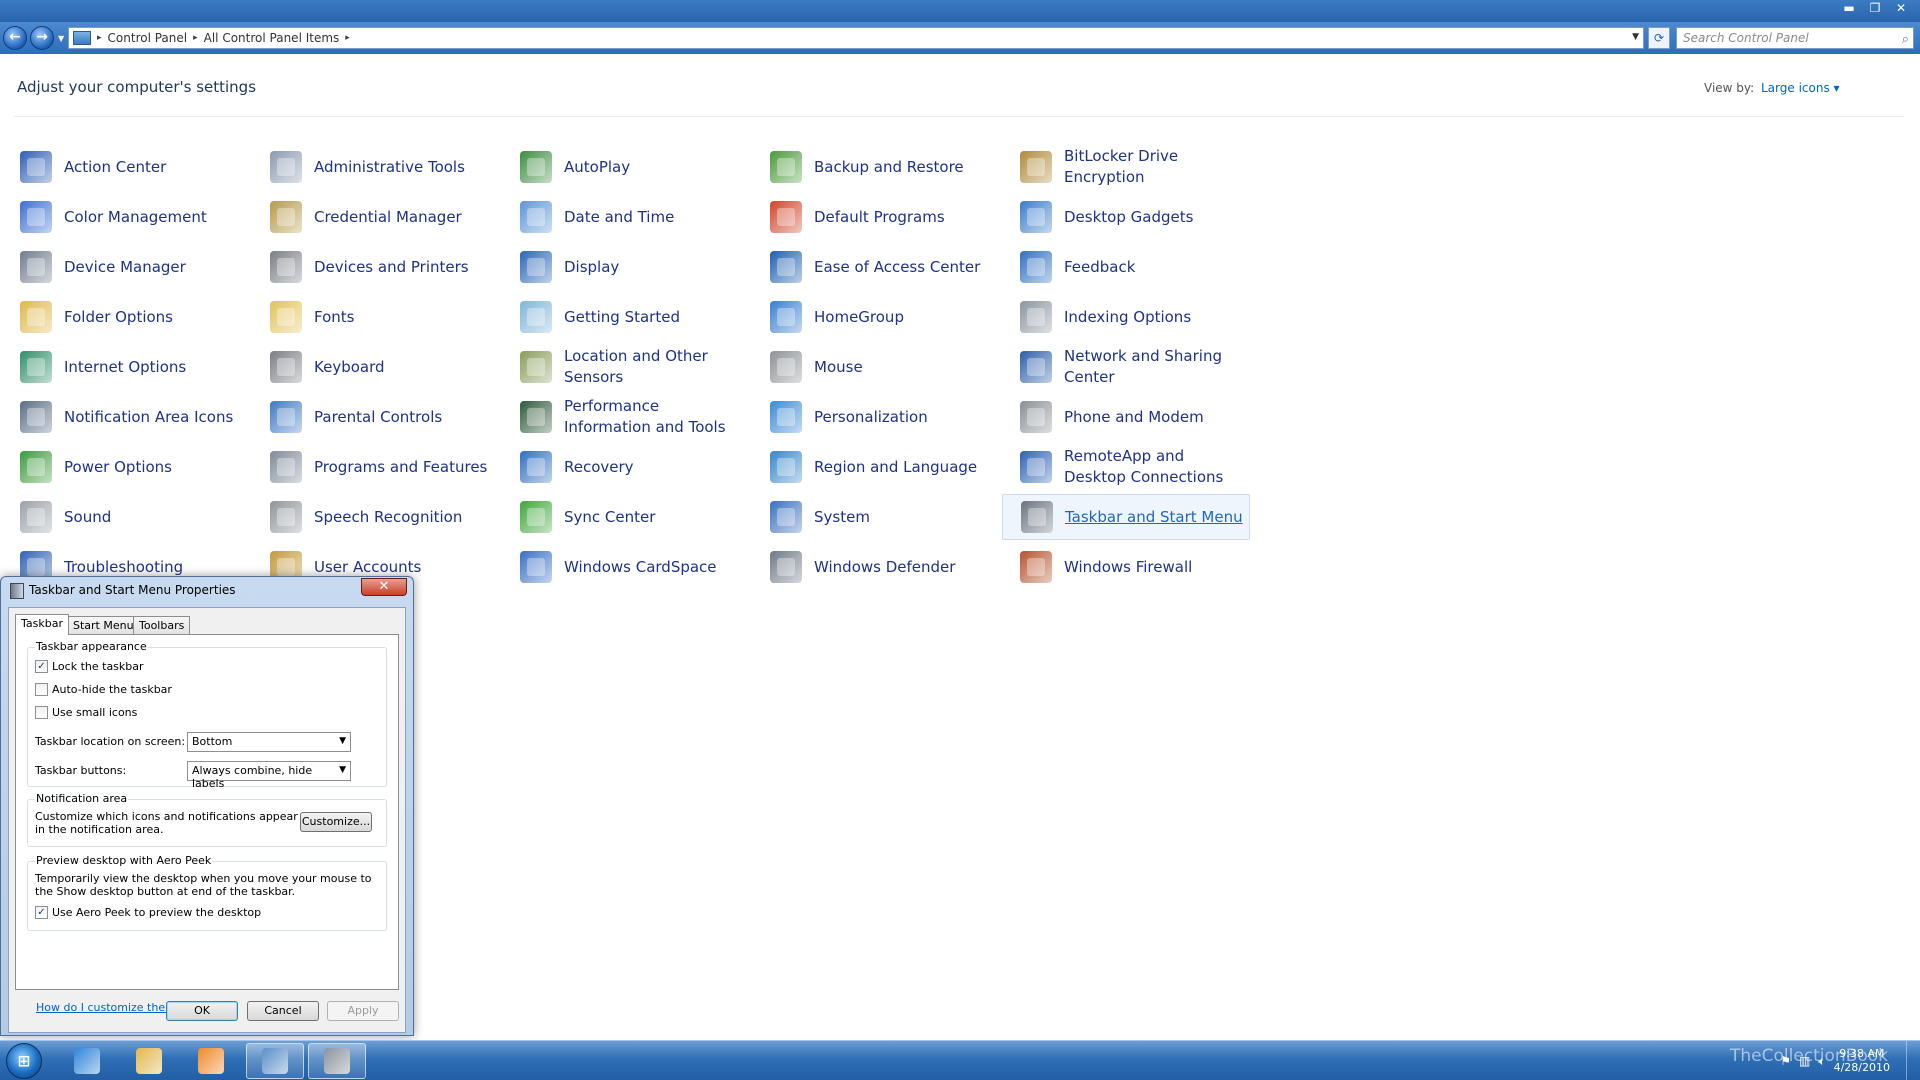  Describe the element at coordinates (286, 467) in the screenshot. I see `programs-features-icon` at that location.